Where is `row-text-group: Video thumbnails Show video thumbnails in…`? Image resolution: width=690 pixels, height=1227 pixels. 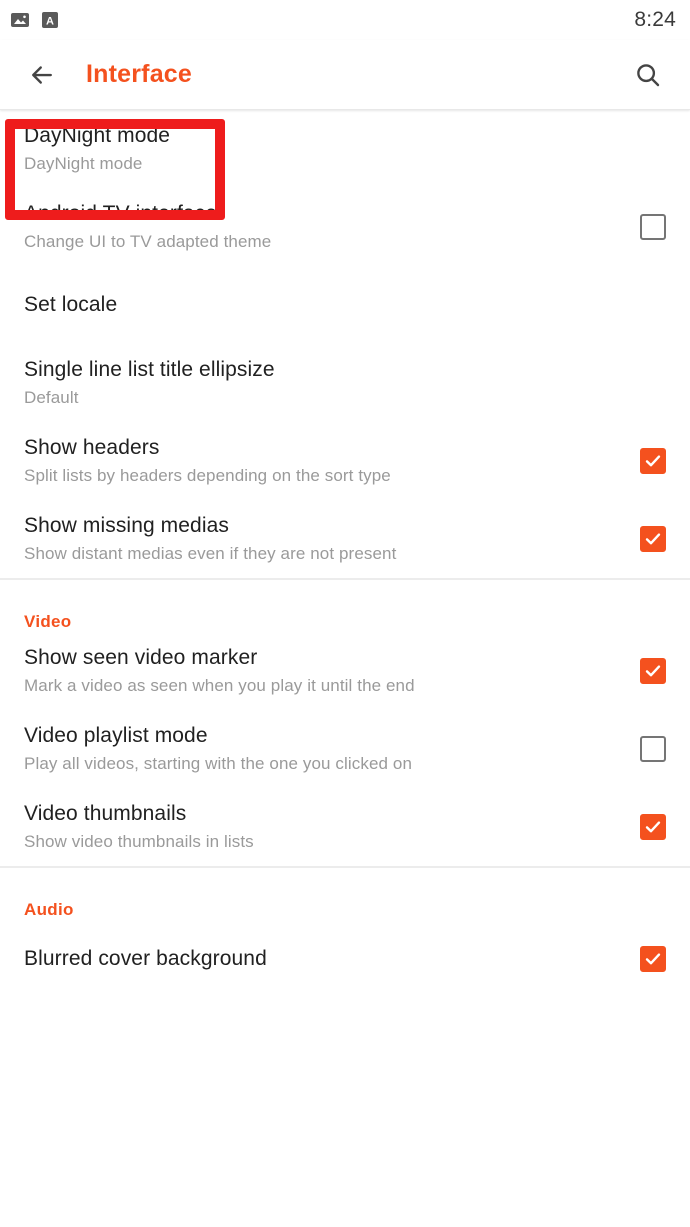
row-text-group: Video thumbnails Show video thumbnails in… is located at coordinates (323, 827).